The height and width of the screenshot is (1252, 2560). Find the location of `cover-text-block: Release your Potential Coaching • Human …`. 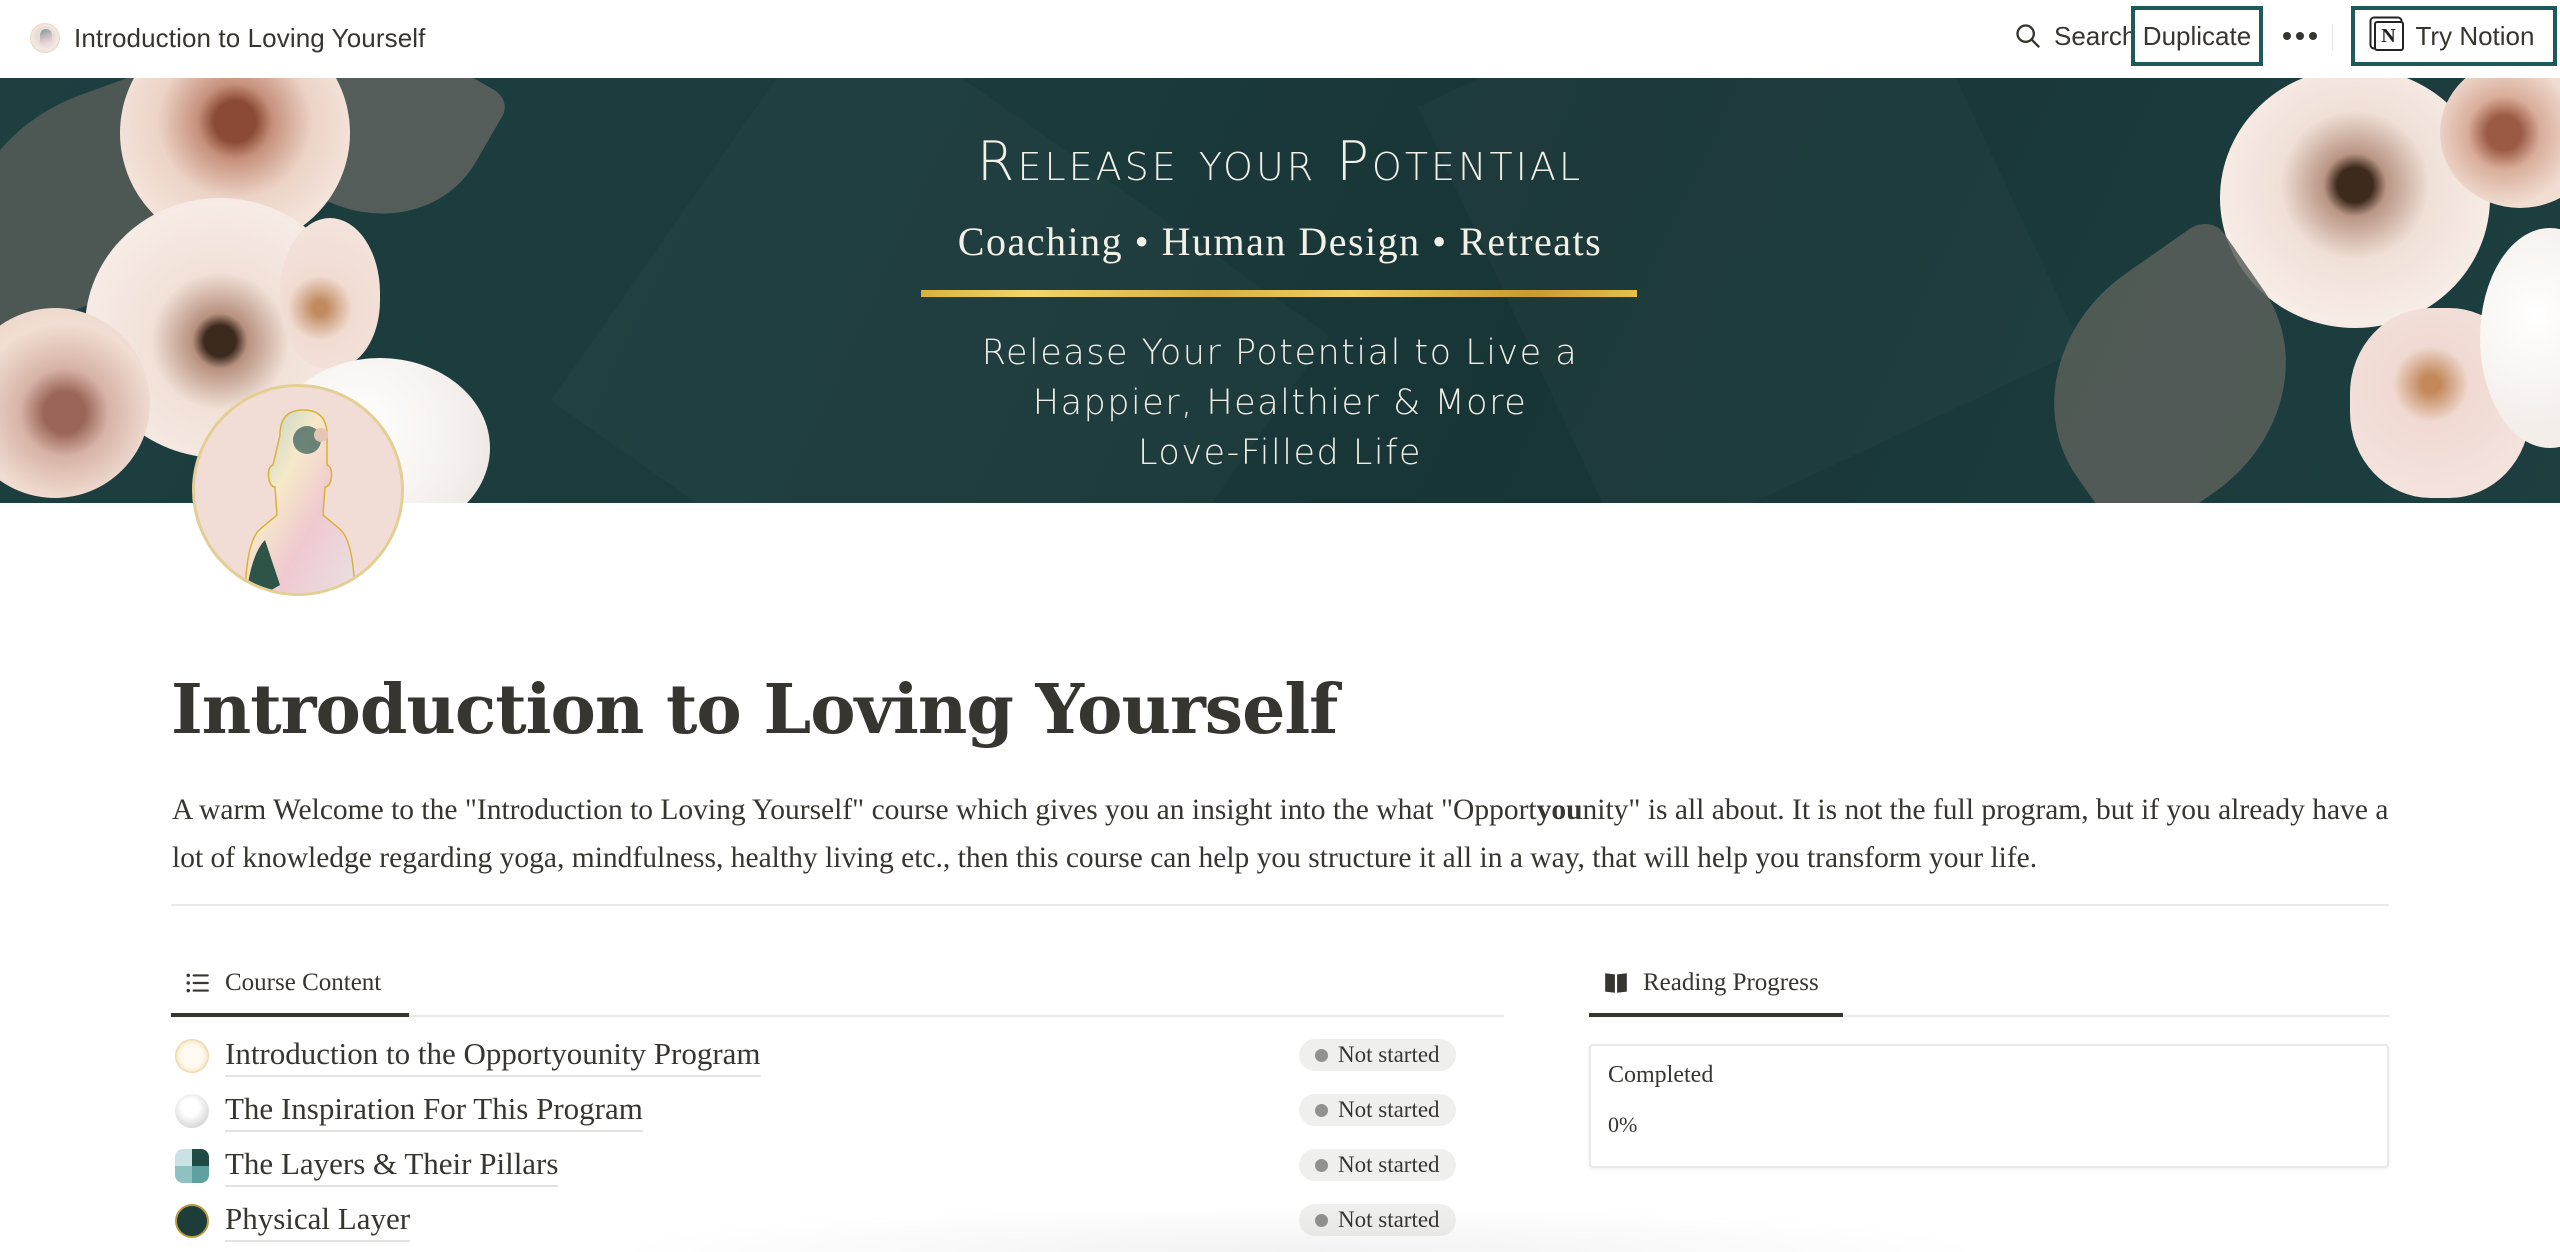

cover-text-block: Release your Potential Coaching • Human … is located at coordinates (1280, 290).